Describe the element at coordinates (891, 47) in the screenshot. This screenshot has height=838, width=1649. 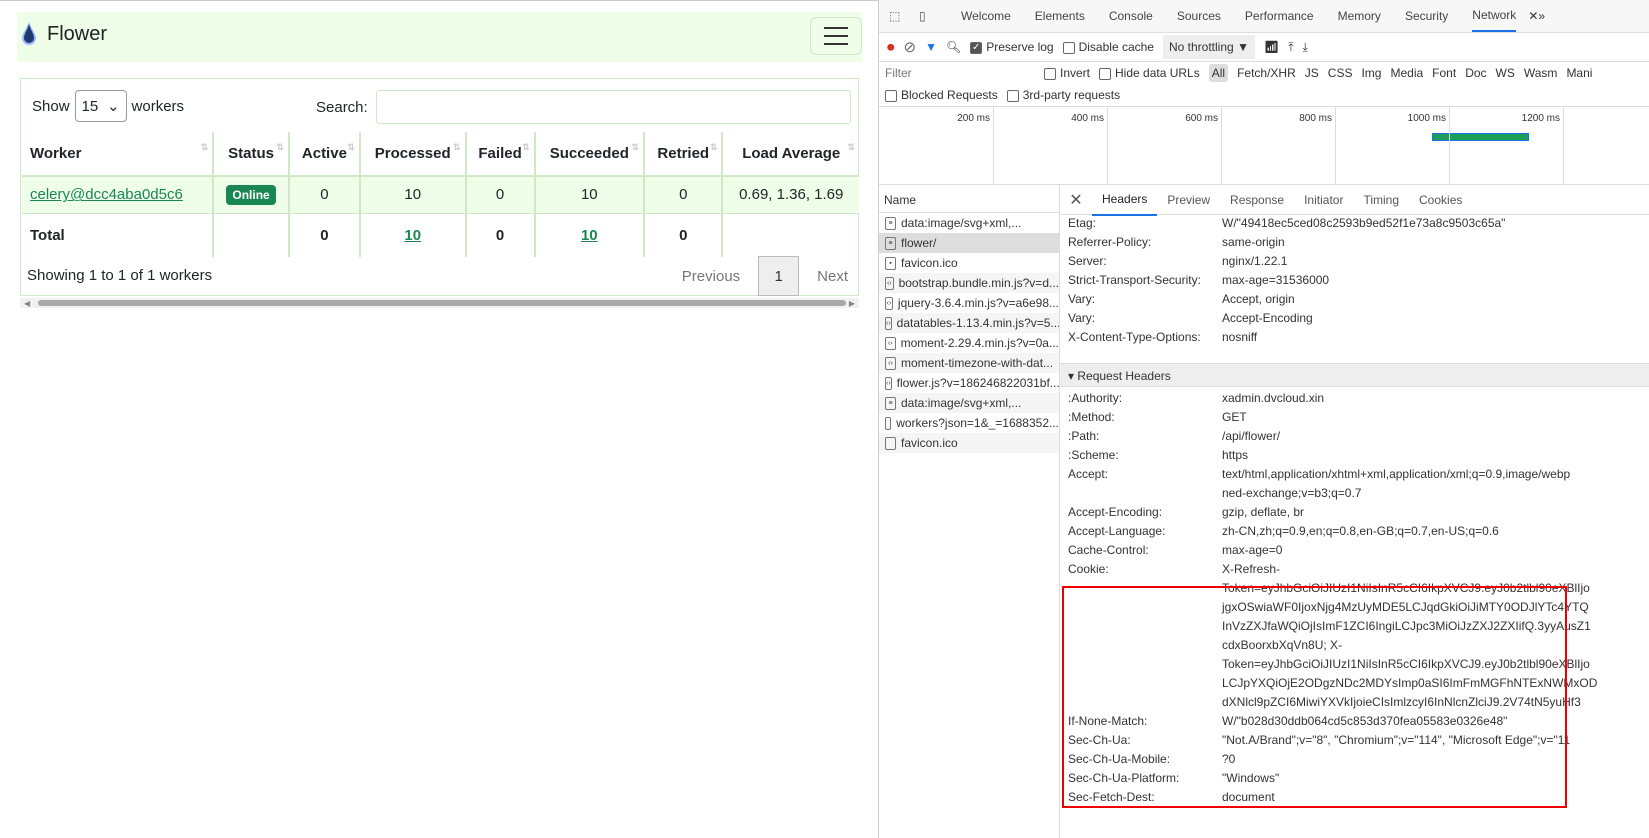
I see `record-stop-icon: ⏺` at that location.